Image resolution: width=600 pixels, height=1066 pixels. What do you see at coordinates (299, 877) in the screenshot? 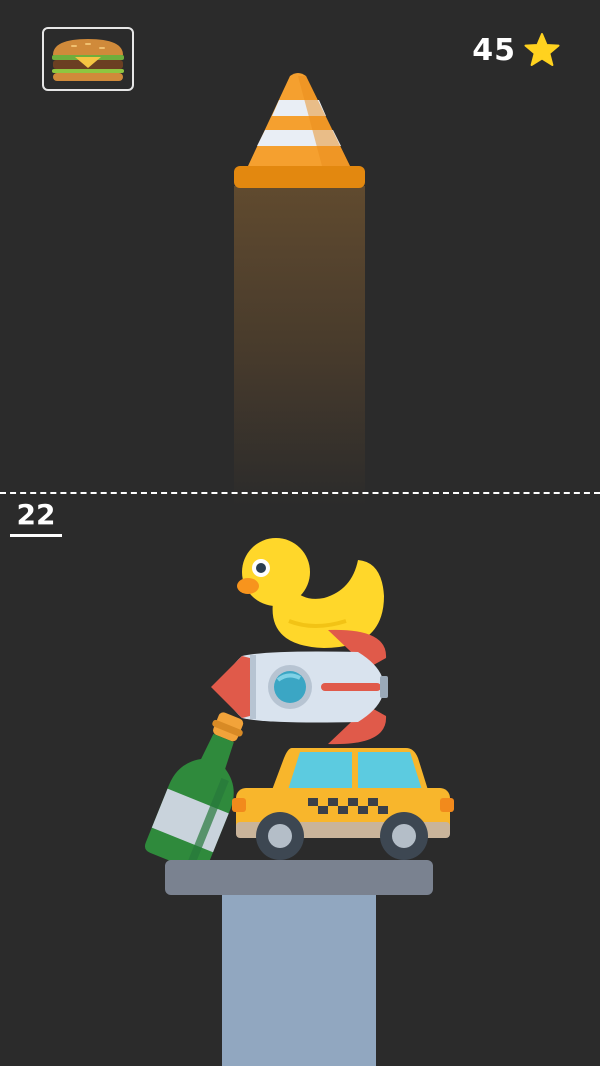
I see `pedestal-top` at bounding box center [299, 877].